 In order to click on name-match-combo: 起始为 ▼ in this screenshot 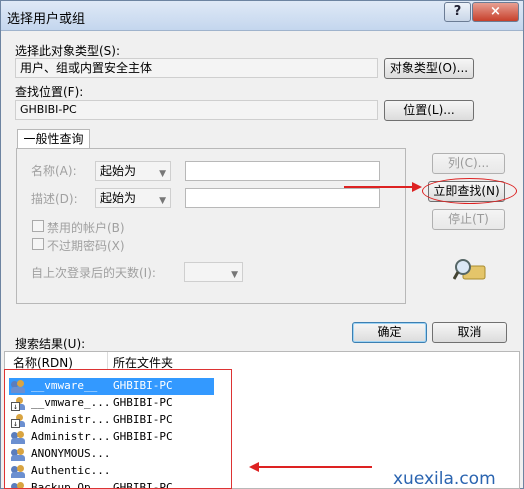, I will do `click(133, 171)`.